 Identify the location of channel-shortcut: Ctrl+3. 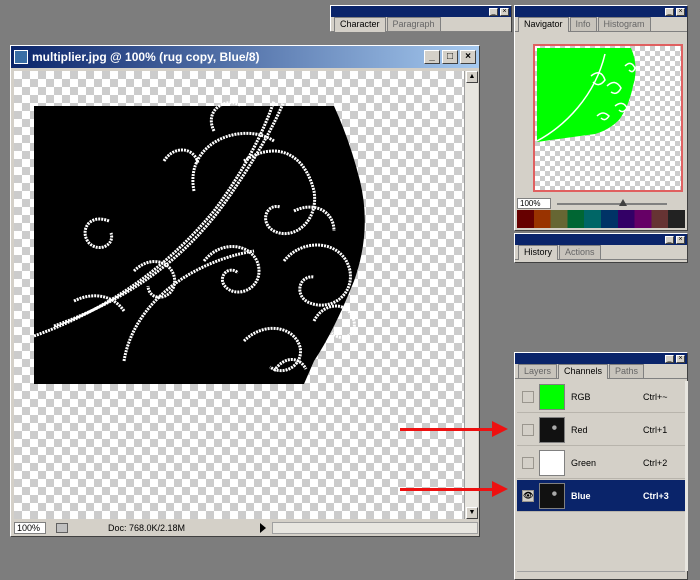
(656, 495).